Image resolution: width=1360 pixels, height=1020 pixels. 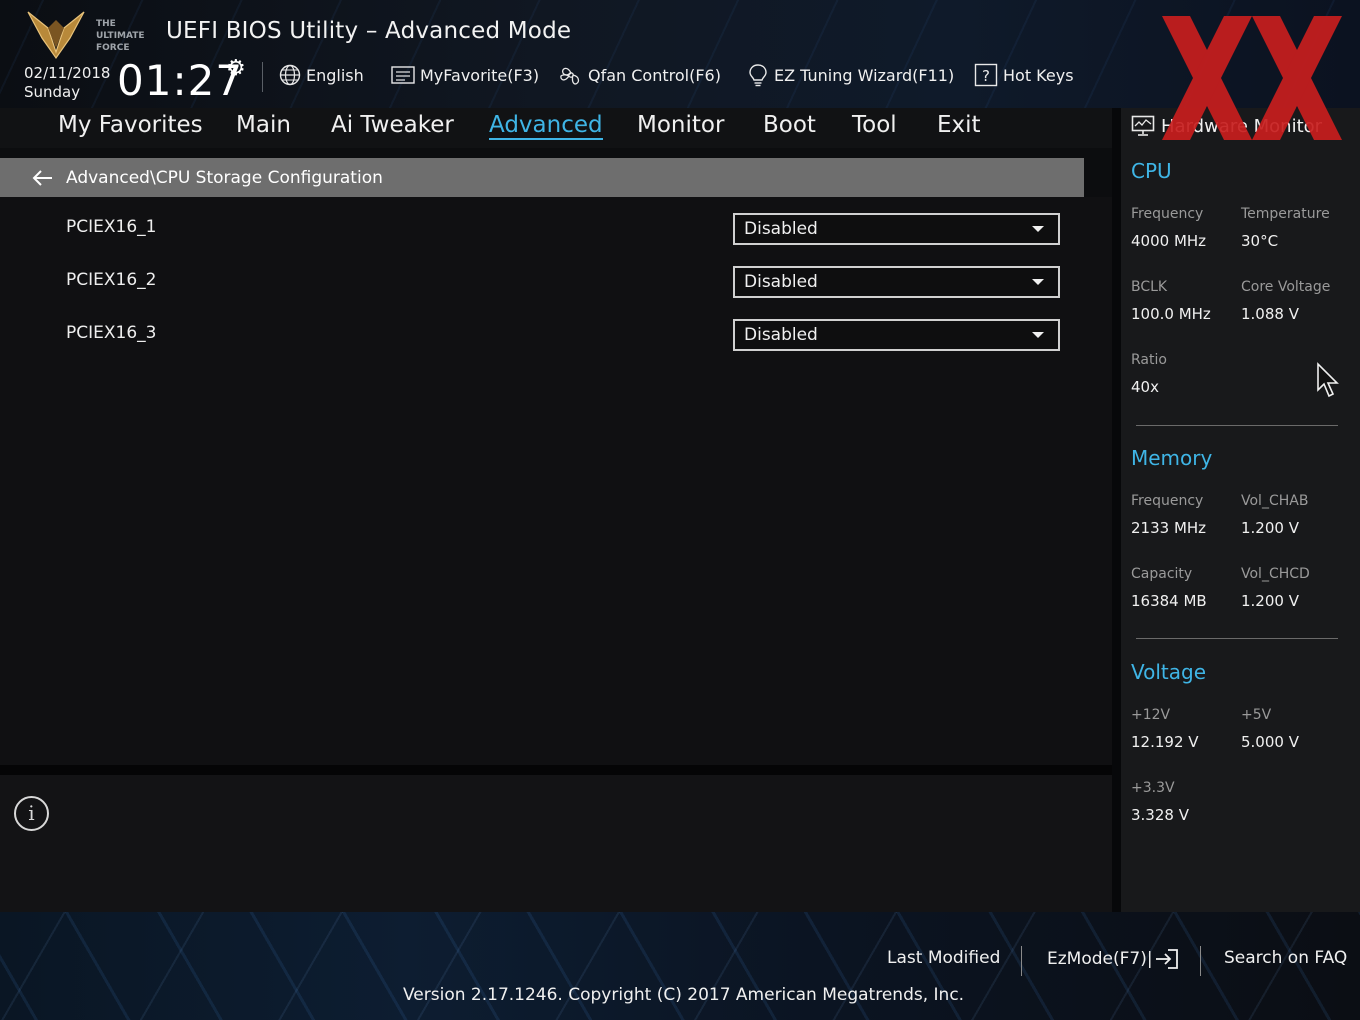 What do you see at coordinates (369, 31) in the screenshot?
I see `app-title: UEFI BIOS Utility – Advanced Mode` at bounding box center [369, 31].